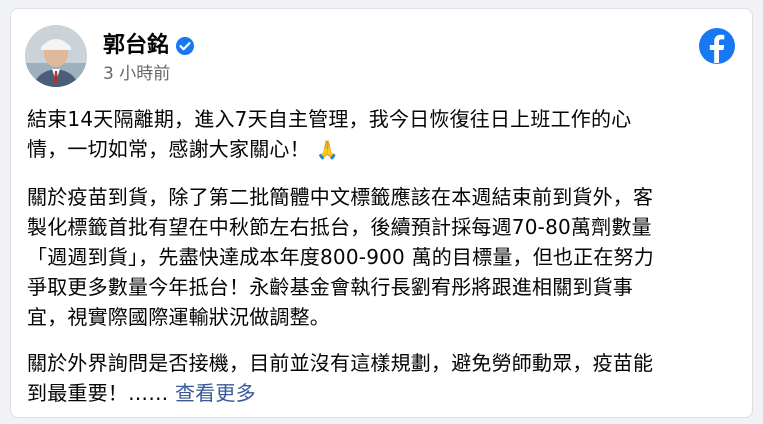 Image resolution: width=763 pixels, height=424 pixels. Describe the element at coordinates (185, 46) in the screenshot. I see `verified-badge-icon` at that location.